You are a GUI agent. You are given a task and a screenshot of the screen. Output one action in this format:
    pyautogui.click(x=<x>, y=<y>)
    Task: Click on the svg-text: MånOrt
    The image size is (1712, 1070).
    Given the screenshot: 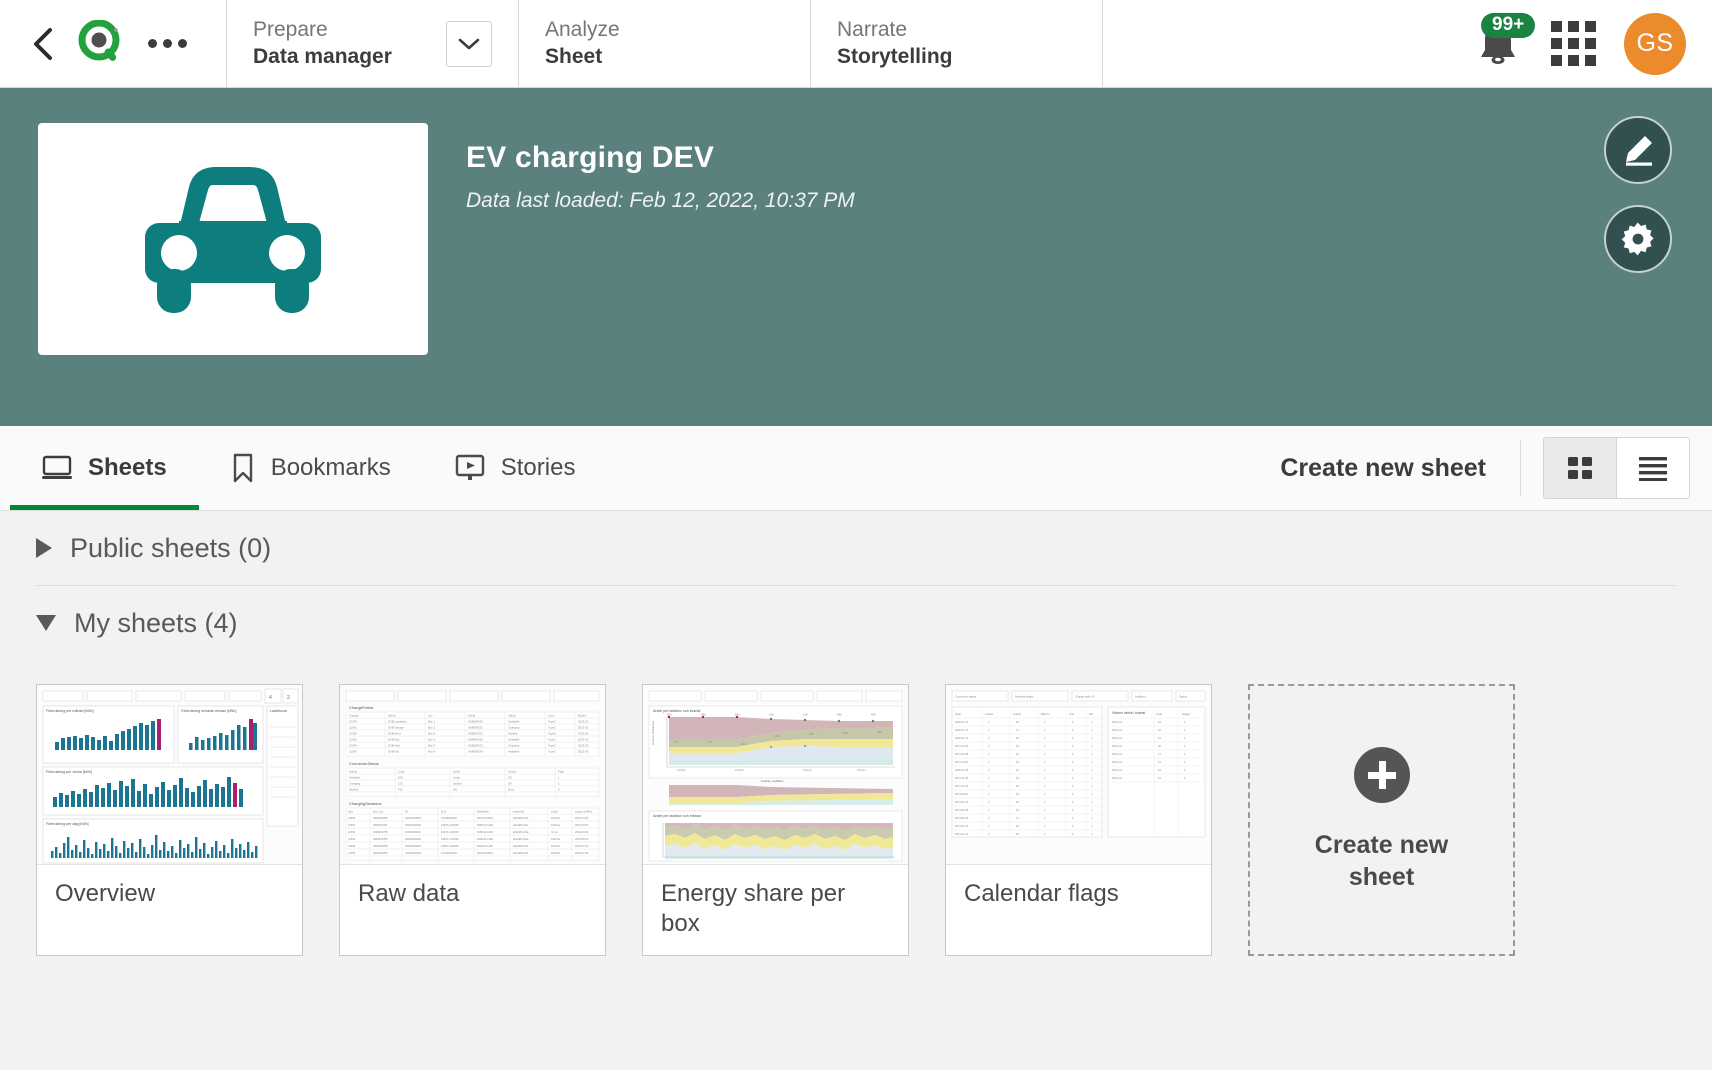 What is the action you would take?
    pyautogui.click(x=1045, y=714)
    